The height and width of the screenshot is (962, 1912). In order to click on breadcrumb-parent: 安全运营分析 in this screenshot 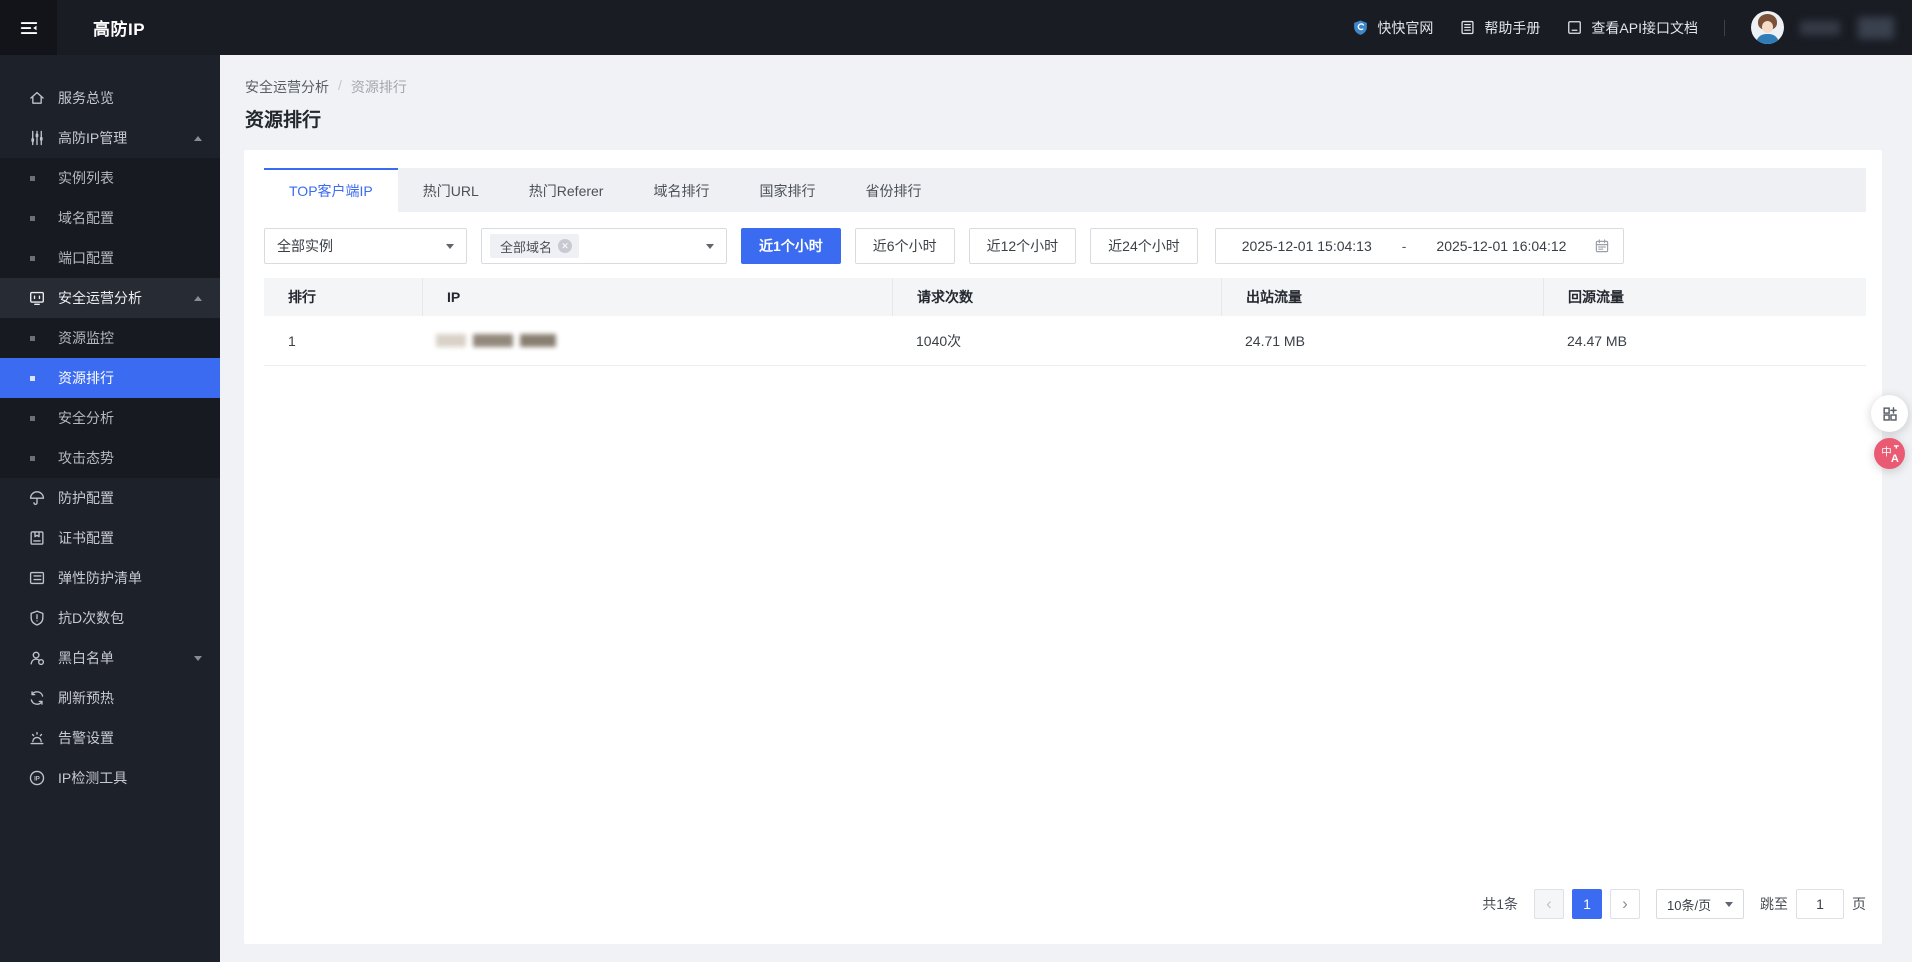, I will do `click(287, 87)`.